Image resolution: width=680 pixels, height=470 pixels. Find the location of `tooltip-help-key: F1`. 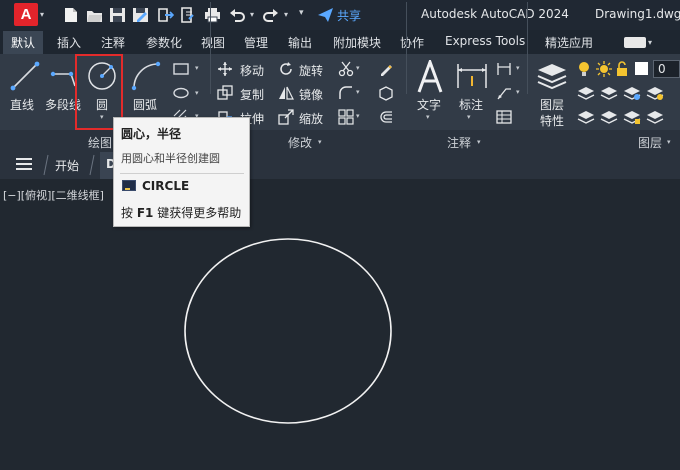

tooltip-help-key: F1 is located at coordinates (145, 213).